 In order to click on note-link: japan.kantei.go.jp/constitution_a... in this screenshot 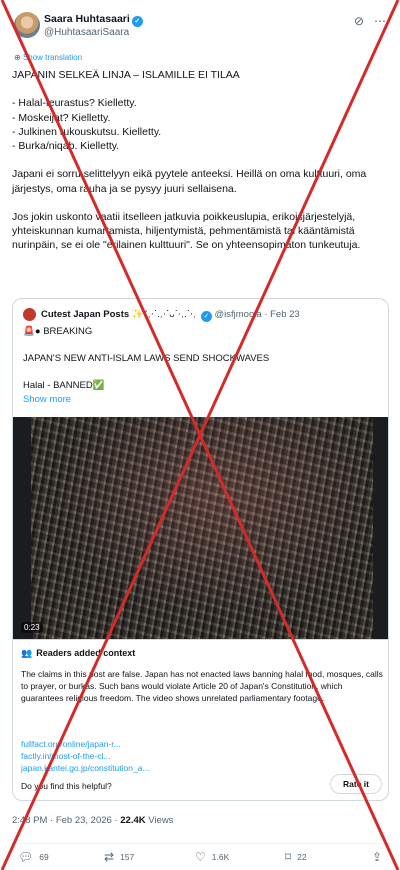, I will do `click(85, 768)`.